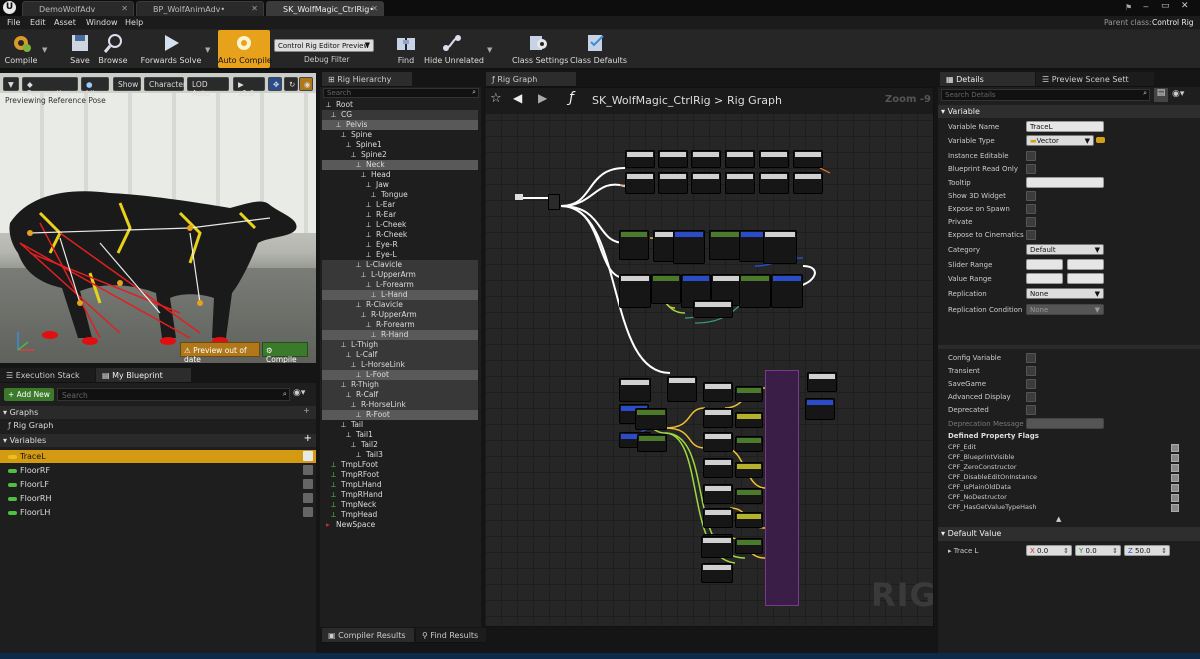 The image size is (1200, 659). What do you see at coordinates (1098, 550) in the screenshot?
I see `y-value-input: Y 0.0 ⇕` at bounding box center [1098, 550].